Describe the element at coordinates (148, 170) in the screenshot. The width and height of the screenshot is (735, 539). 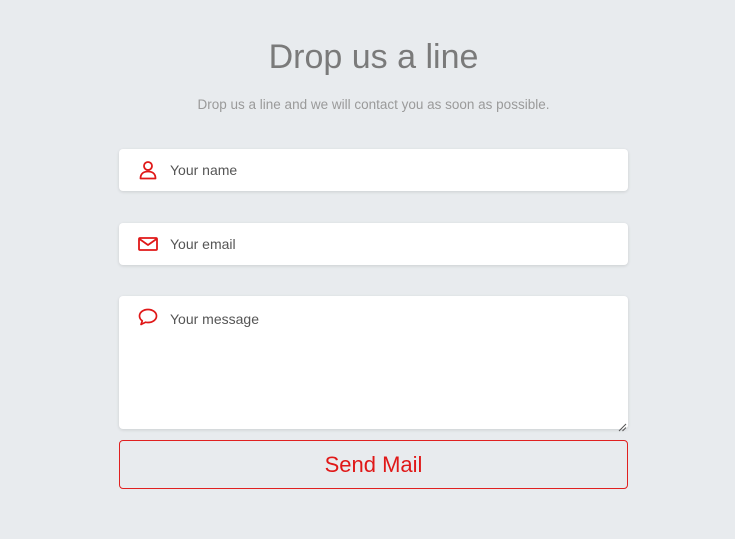
I see `user-icon` at that location.